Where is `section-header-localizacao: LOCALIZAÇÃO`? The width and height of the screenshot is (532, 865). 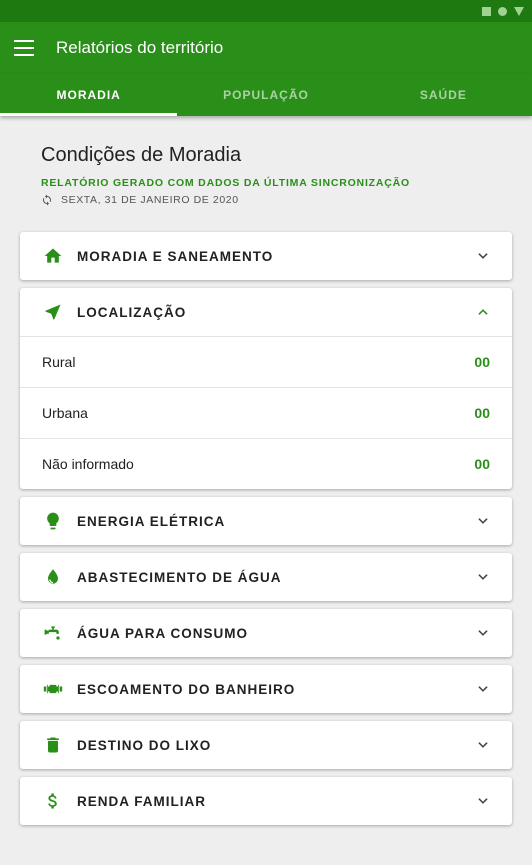
section-header-localizacao: LOCALIZAÇÃO is located at coordinates (266, 312).